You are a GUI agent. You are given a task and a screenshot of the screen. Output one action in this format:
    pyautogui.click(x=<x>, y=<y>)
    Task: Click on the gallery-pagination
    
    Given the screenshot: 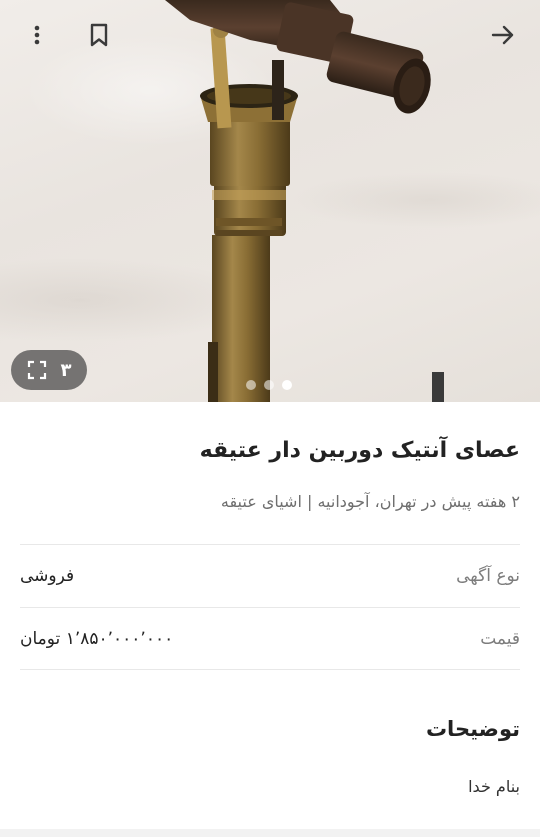 What is the action you would take?
    pyautogui.click(x=269, y=385)
    